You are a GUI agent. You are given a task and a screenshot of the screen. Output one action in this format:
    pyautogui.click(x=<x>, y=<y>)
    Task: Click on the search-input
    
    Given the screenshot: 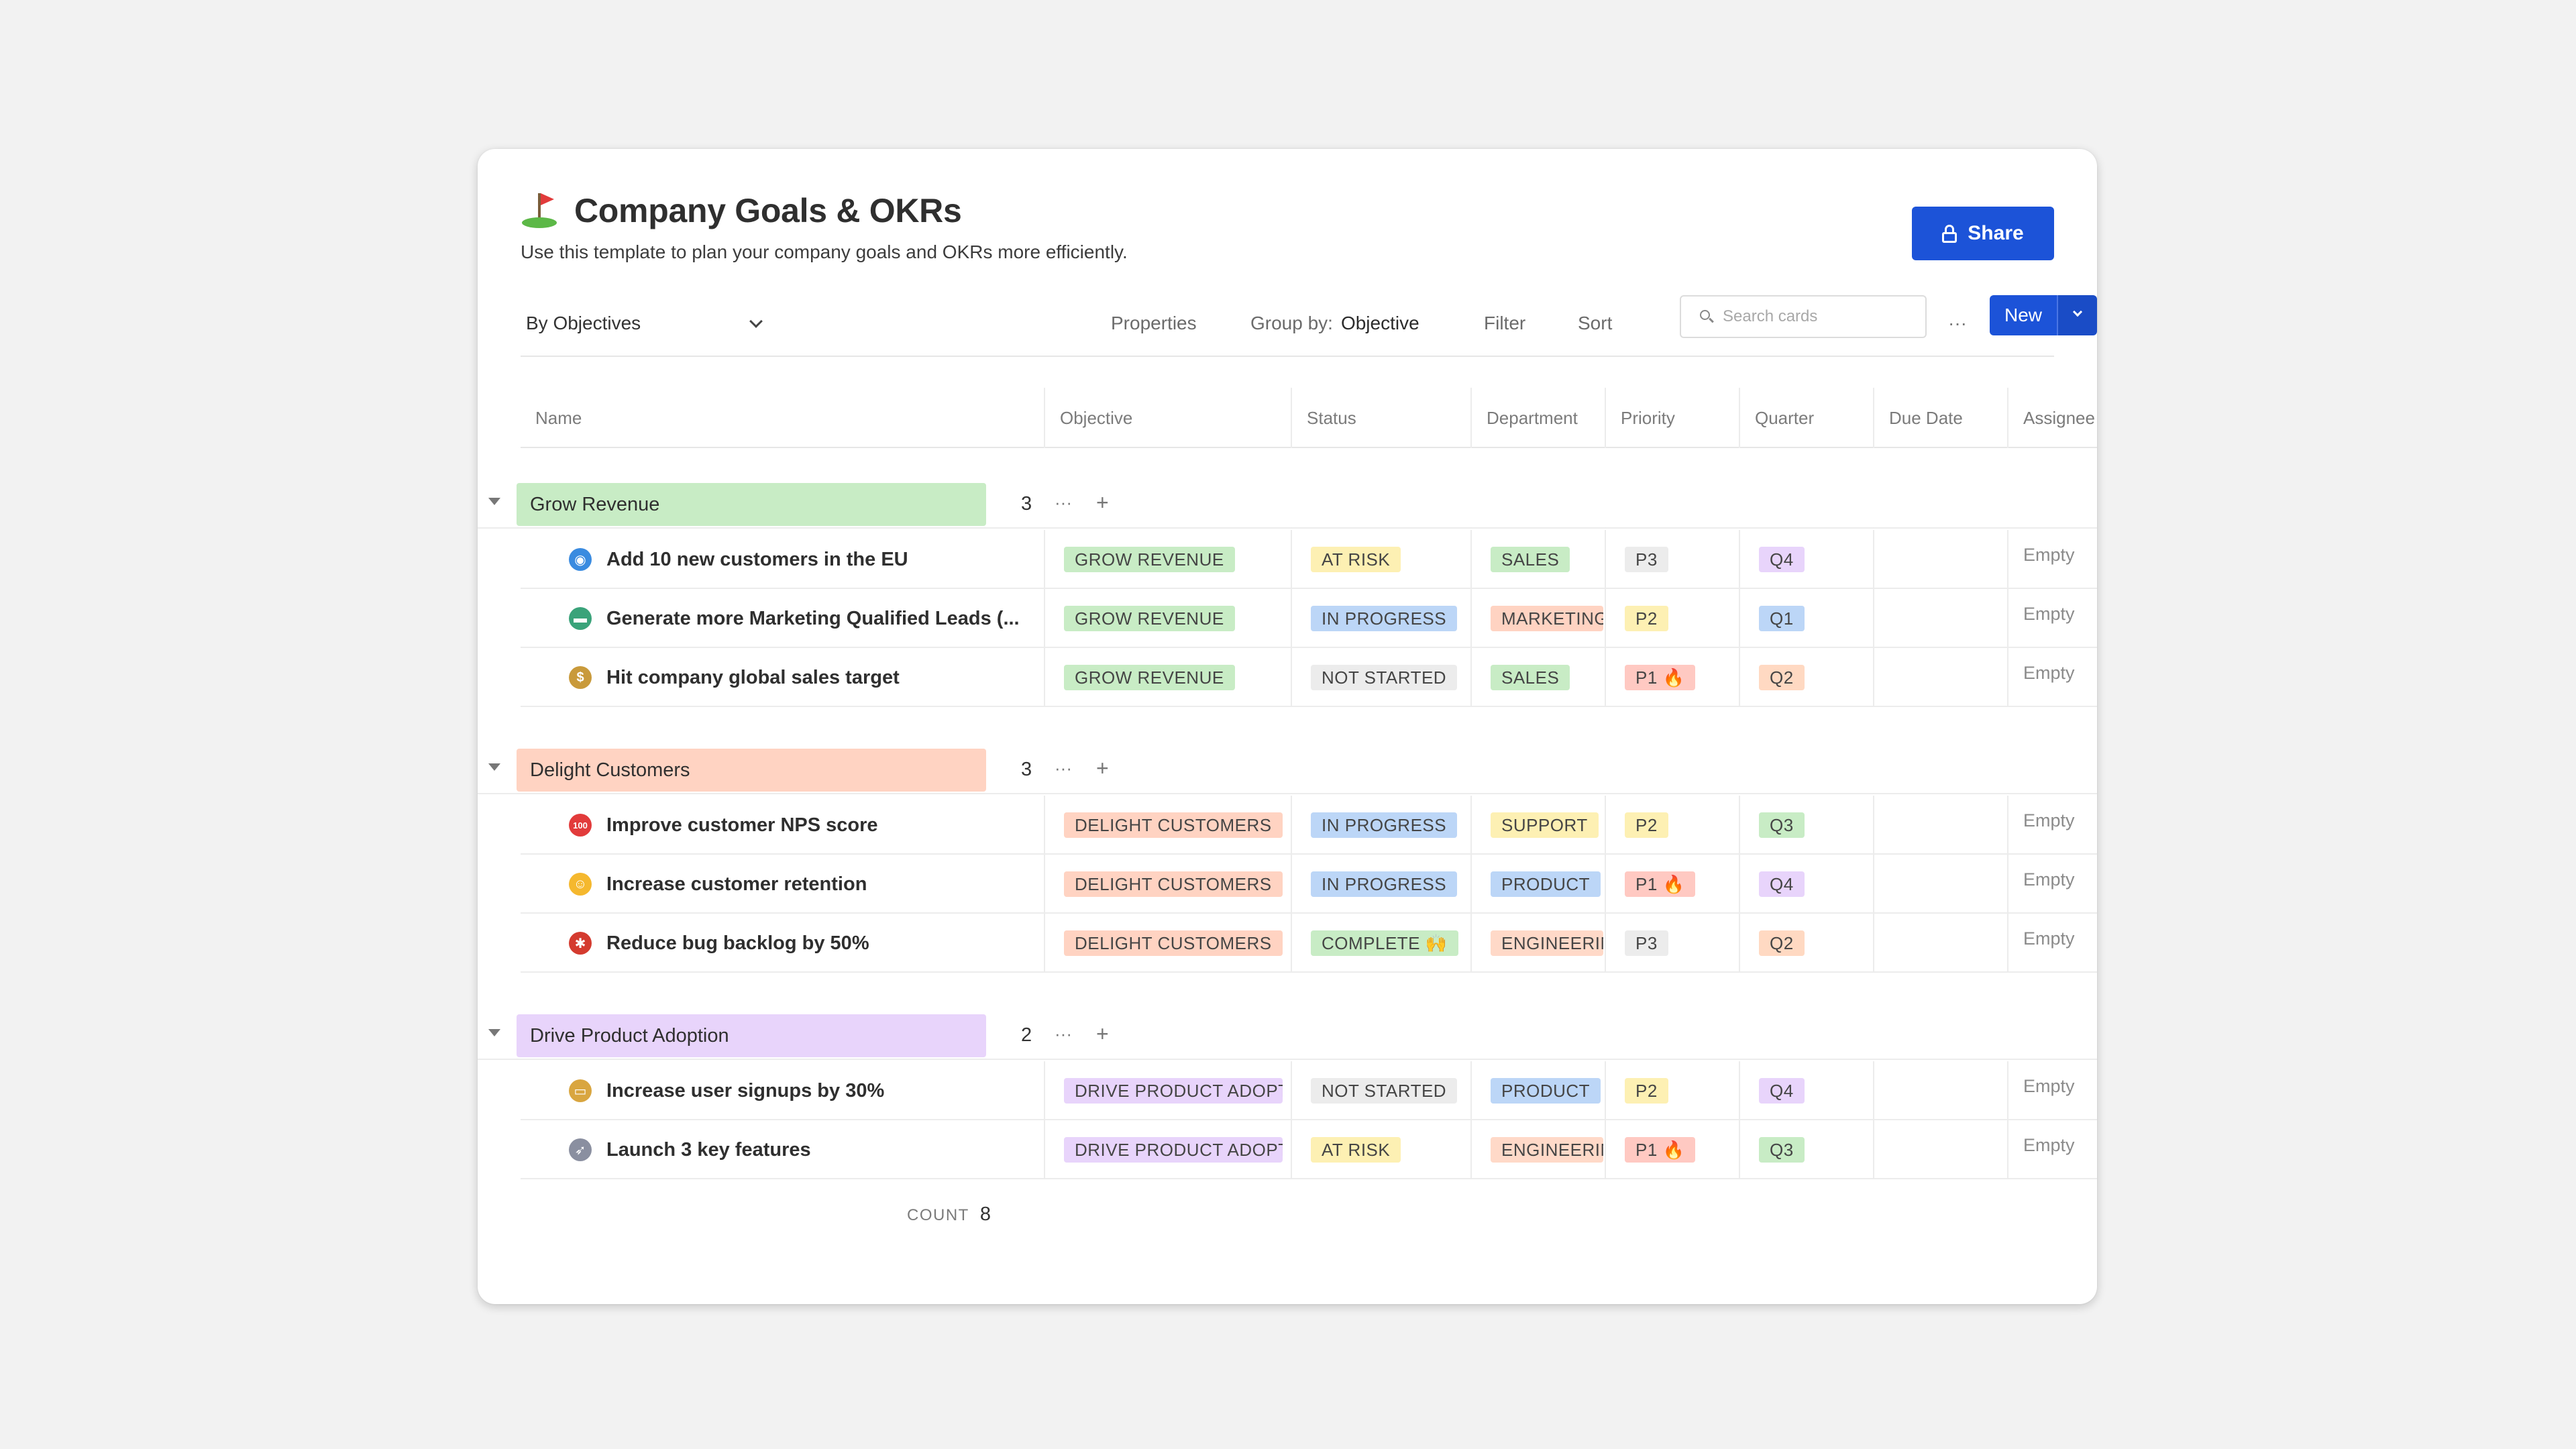 What is the action you would take?
    pyautogui.click(x=1820, y=316)
    